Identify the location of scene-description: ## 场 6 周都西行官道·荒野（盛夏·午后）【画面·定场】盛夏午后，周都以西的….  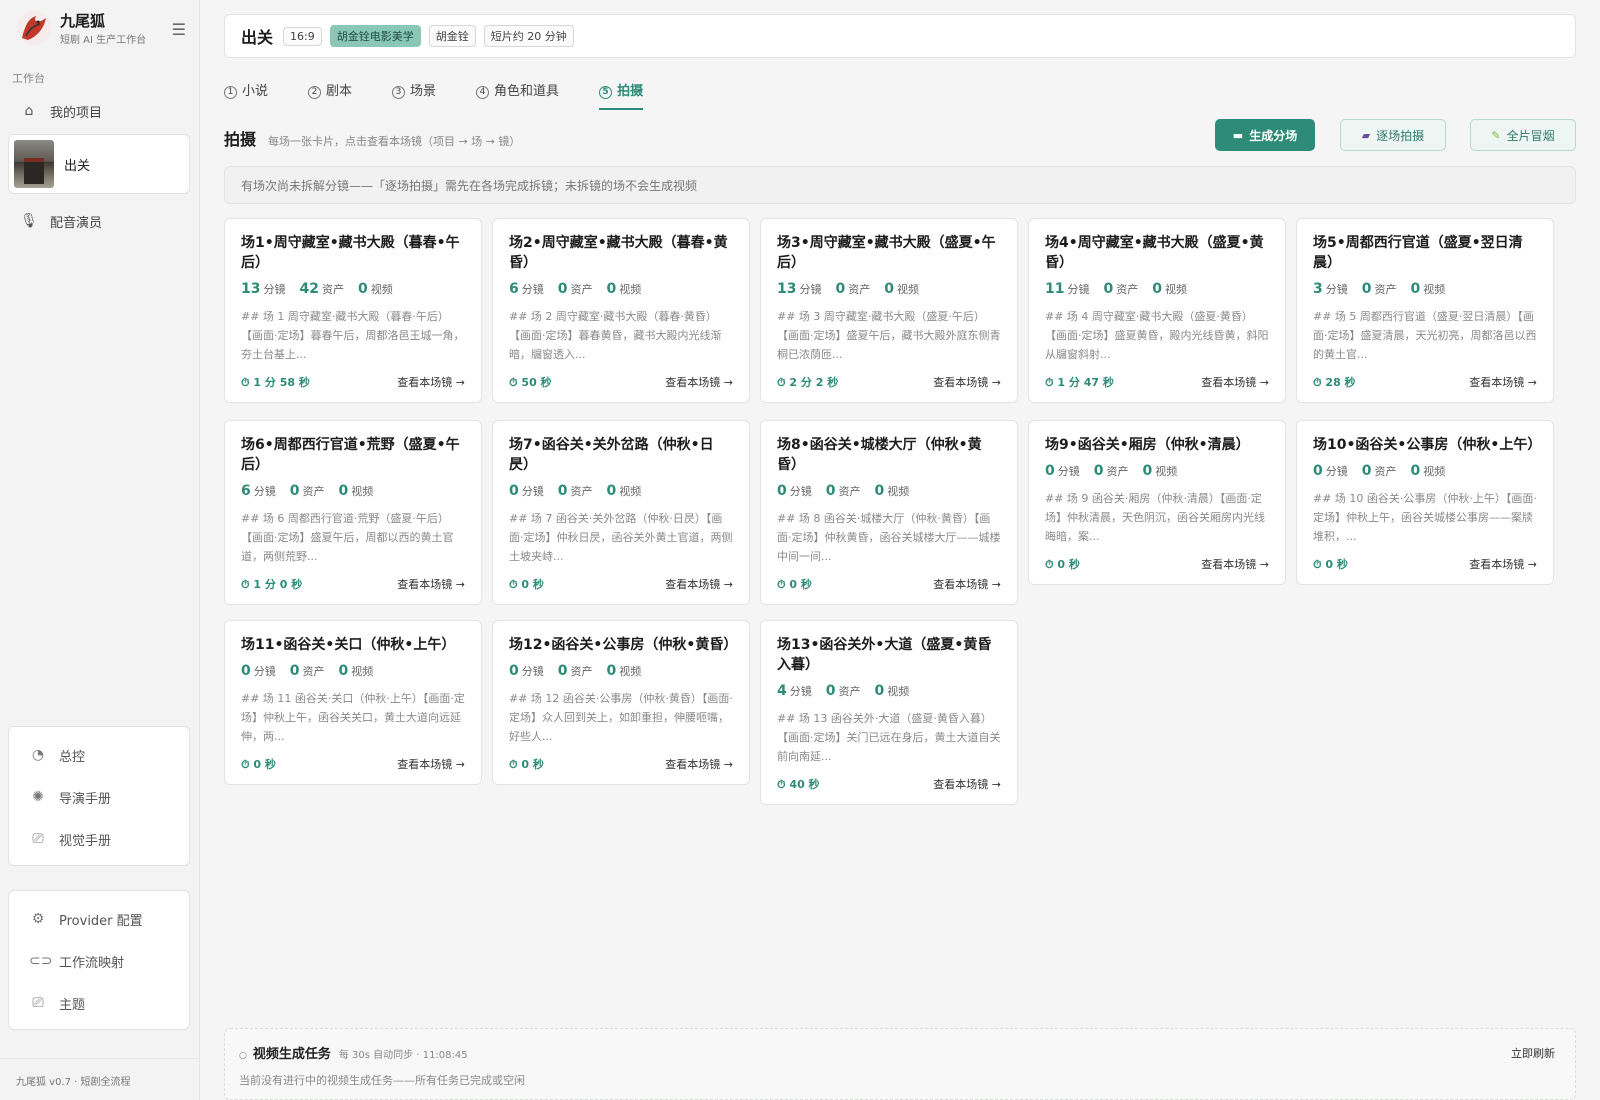
(347, 537).